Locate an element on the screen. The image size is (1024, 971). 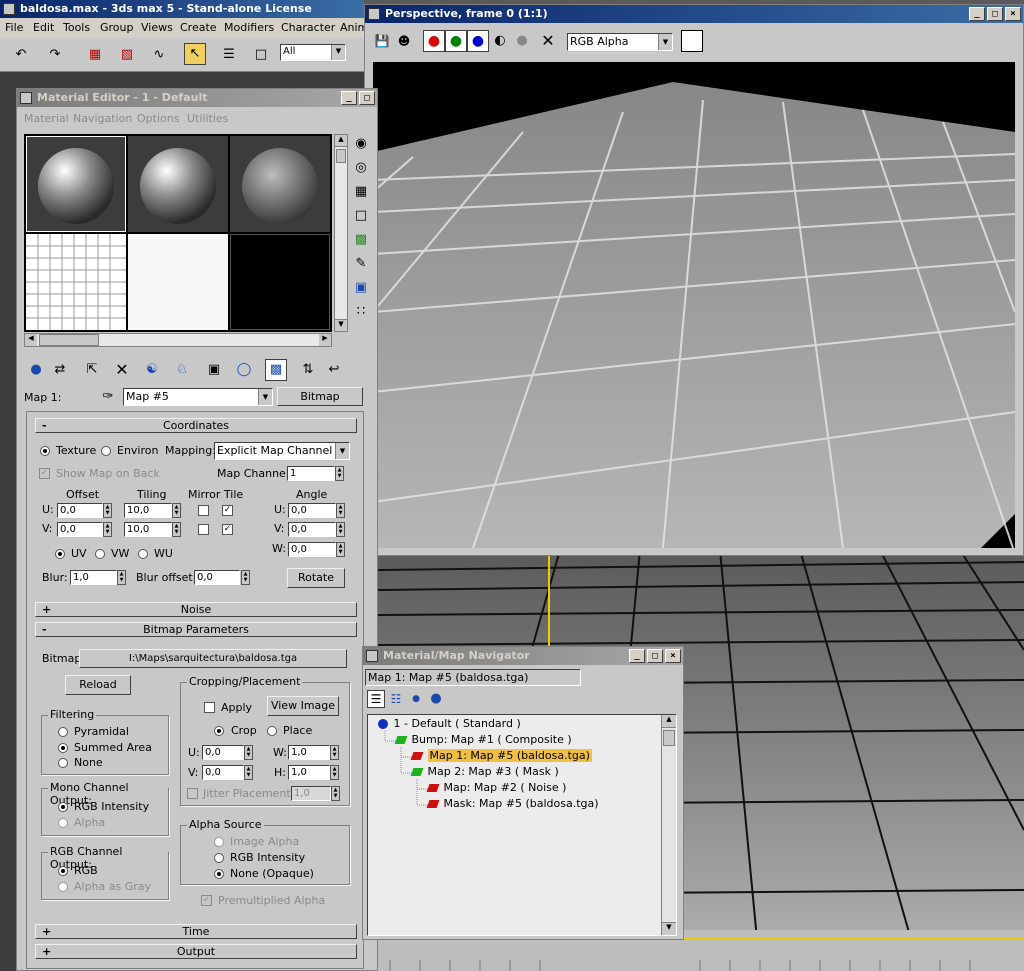
tree-item: Map: Map #2 ( Noise ) is located at coordinates (496, 788).